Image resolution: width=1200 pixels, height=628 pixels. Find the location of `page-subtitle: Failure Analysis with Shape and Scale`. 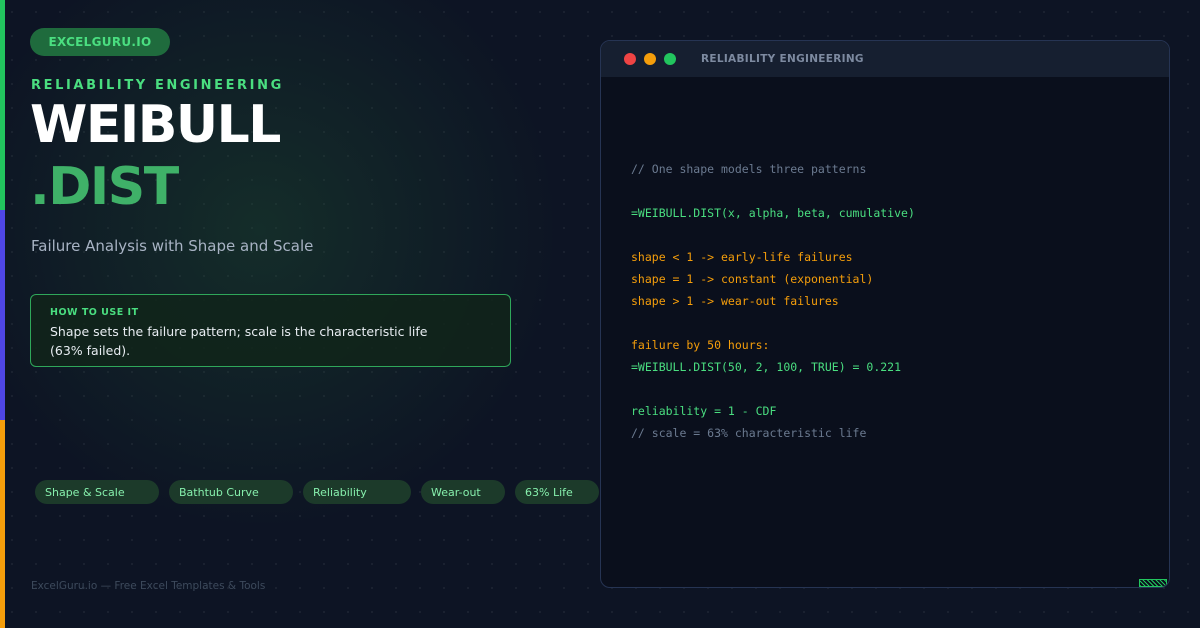

page-subtitle: Failure Analysis with Shape and Scale is located at coordinates (172, 246).